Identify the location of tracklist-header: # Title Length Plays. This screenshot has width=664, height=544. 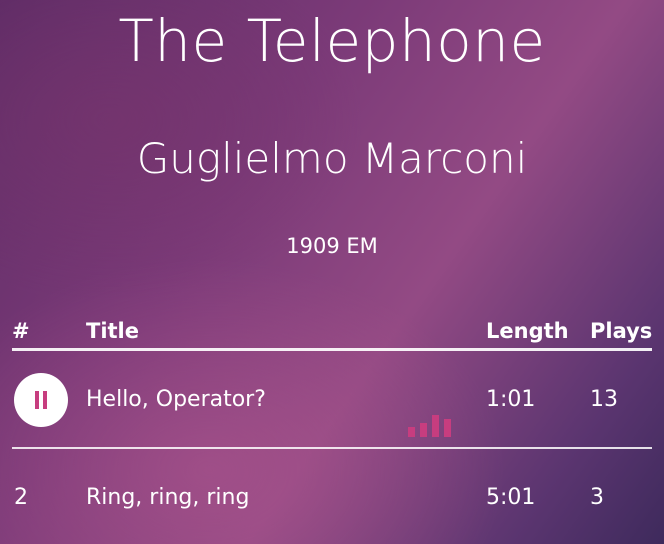
(332, 331).